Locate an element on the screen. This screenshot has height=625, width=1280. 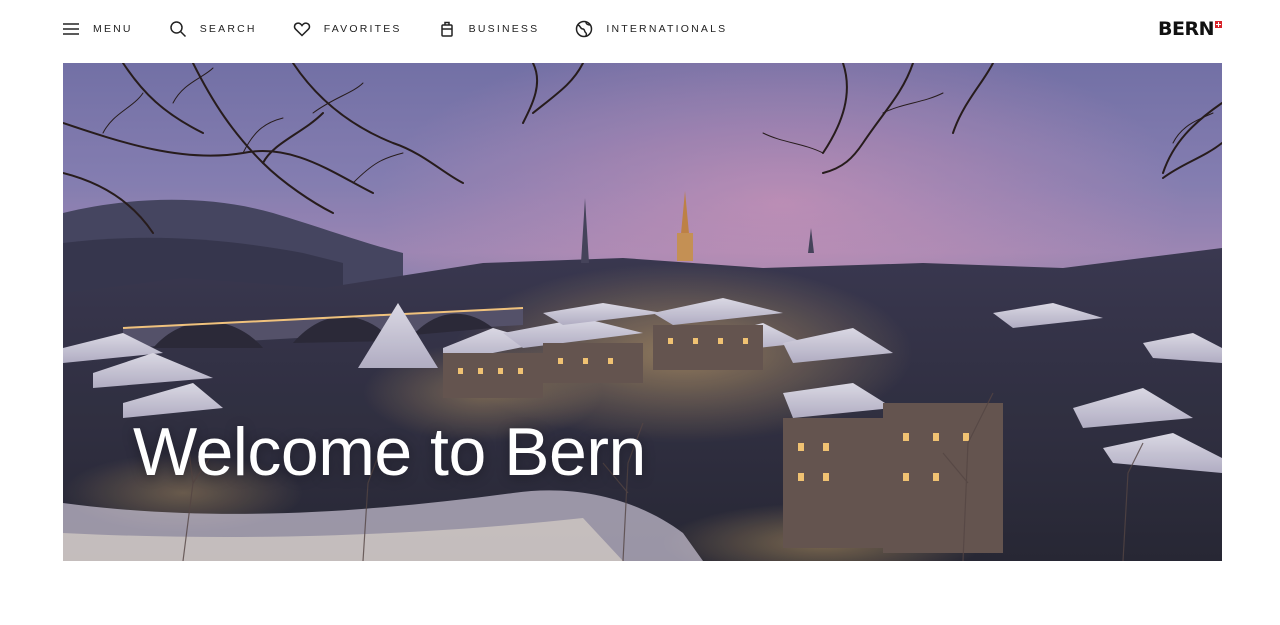
search-icon is located at coordinates (178, 29).